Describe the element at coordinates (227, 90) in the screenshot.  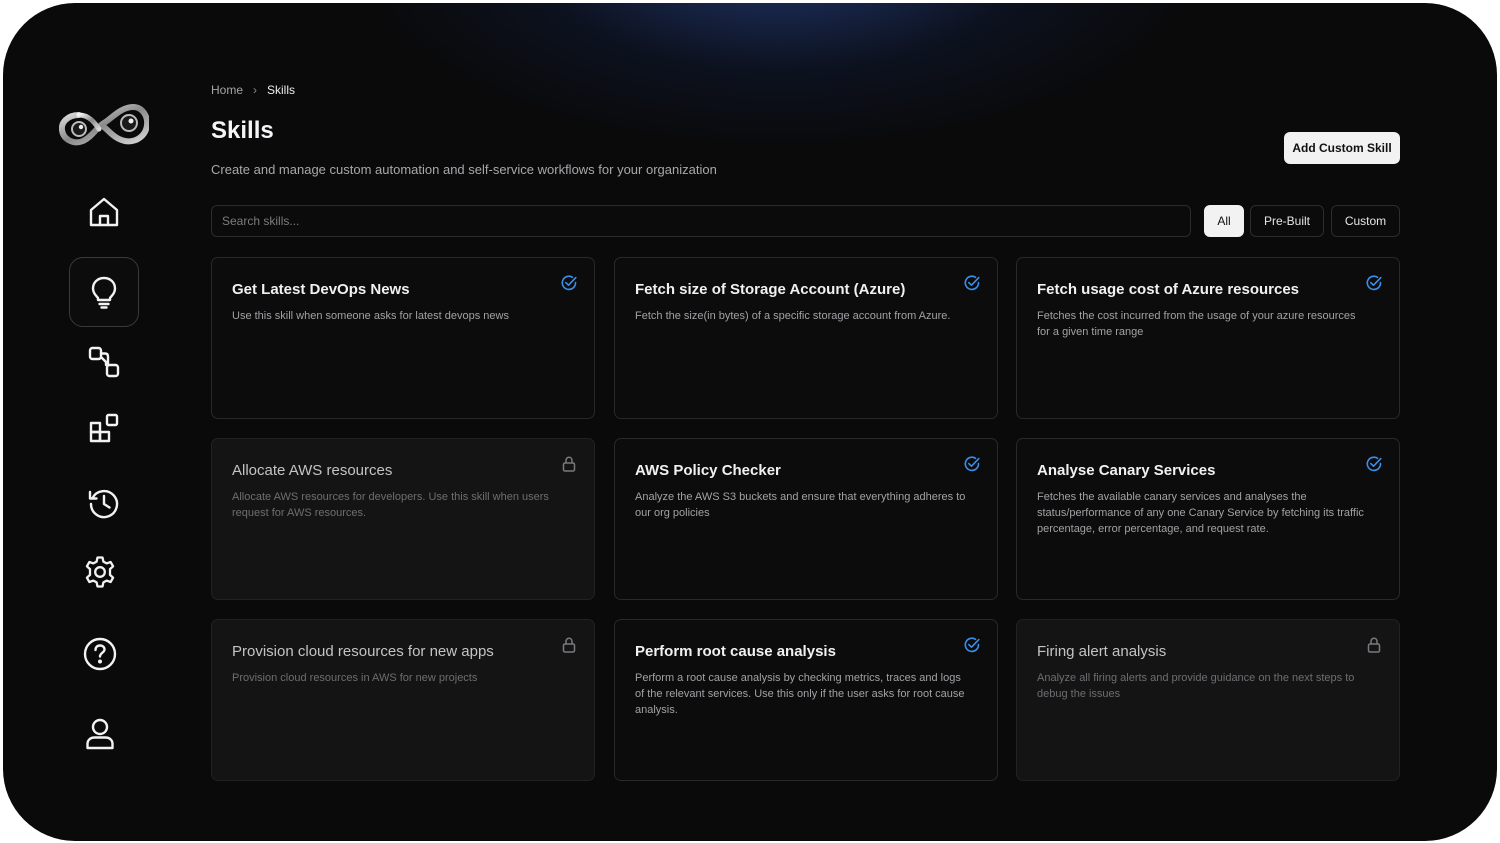
I see `breadcrumb-home: Home` at that location.